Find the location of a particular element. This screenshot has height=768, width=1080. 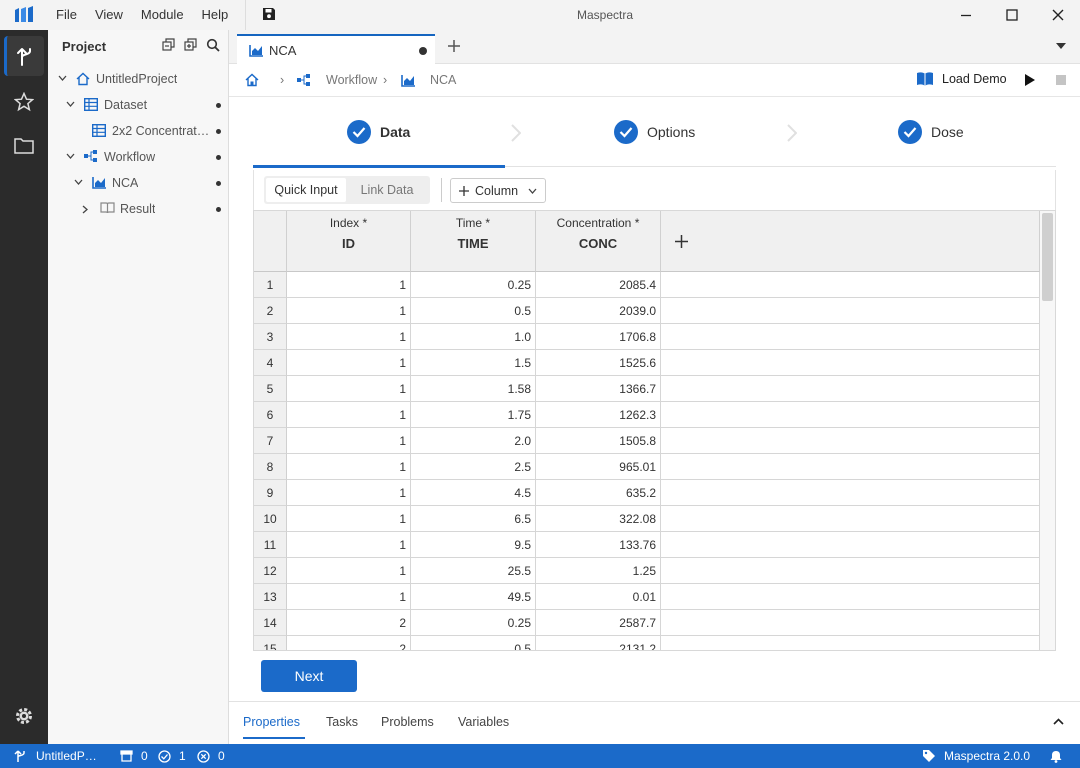

table-cell: 0.01 is located at coordinates (598, 597).